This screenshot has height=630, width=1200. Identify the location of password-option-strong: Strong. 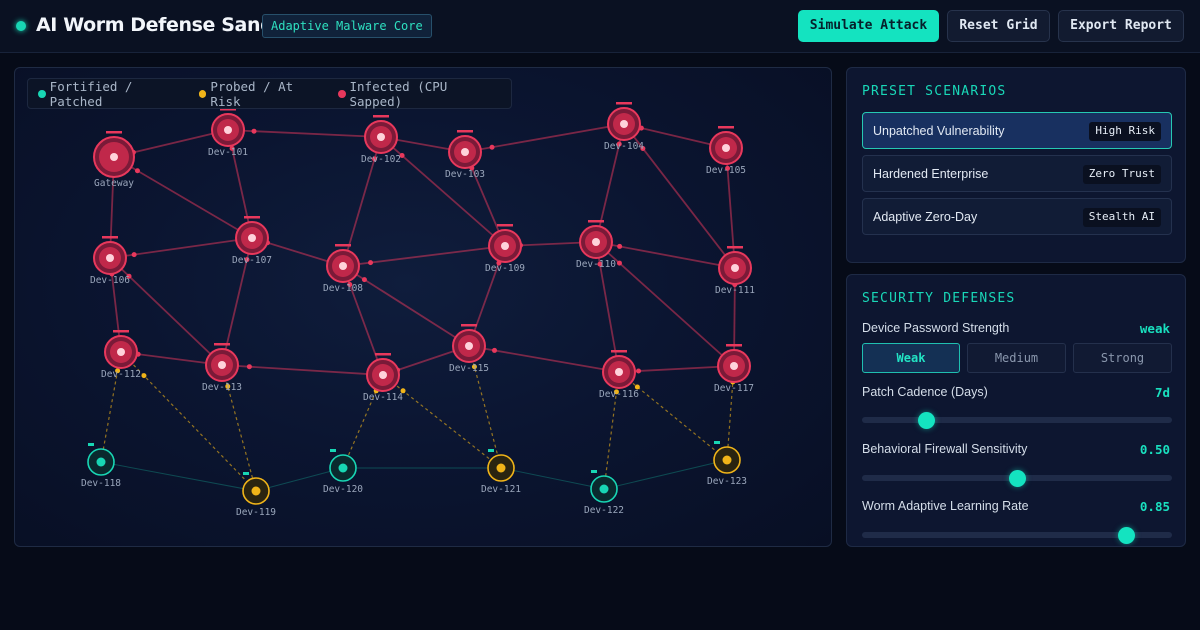
(1122, 358).